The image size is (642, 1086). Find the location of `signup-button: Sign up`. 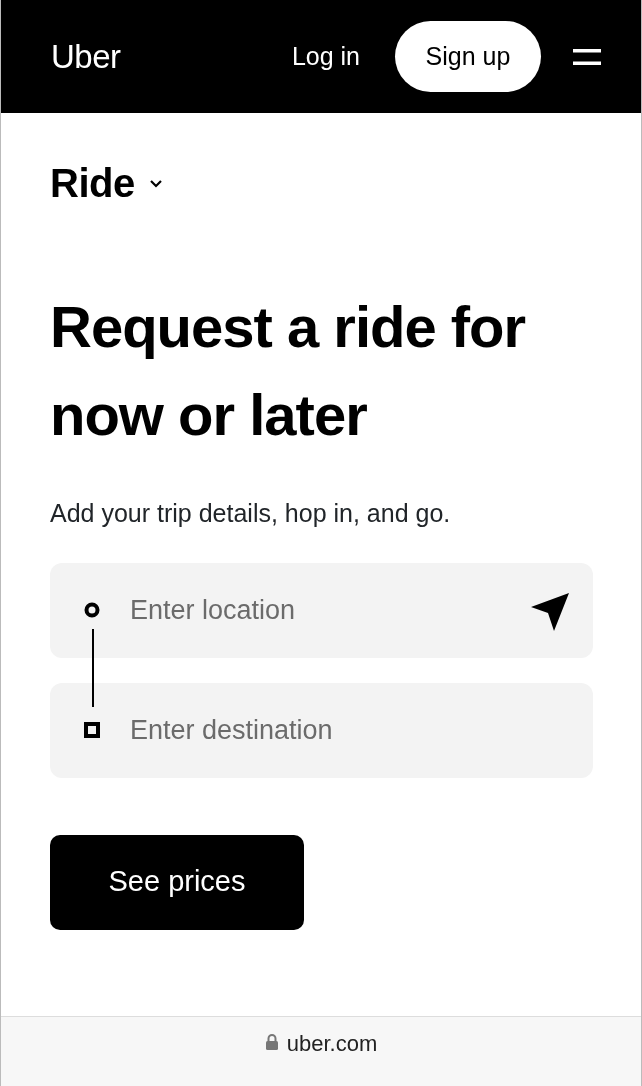

signup-button: Sign up is located at coordinates (468, 56).